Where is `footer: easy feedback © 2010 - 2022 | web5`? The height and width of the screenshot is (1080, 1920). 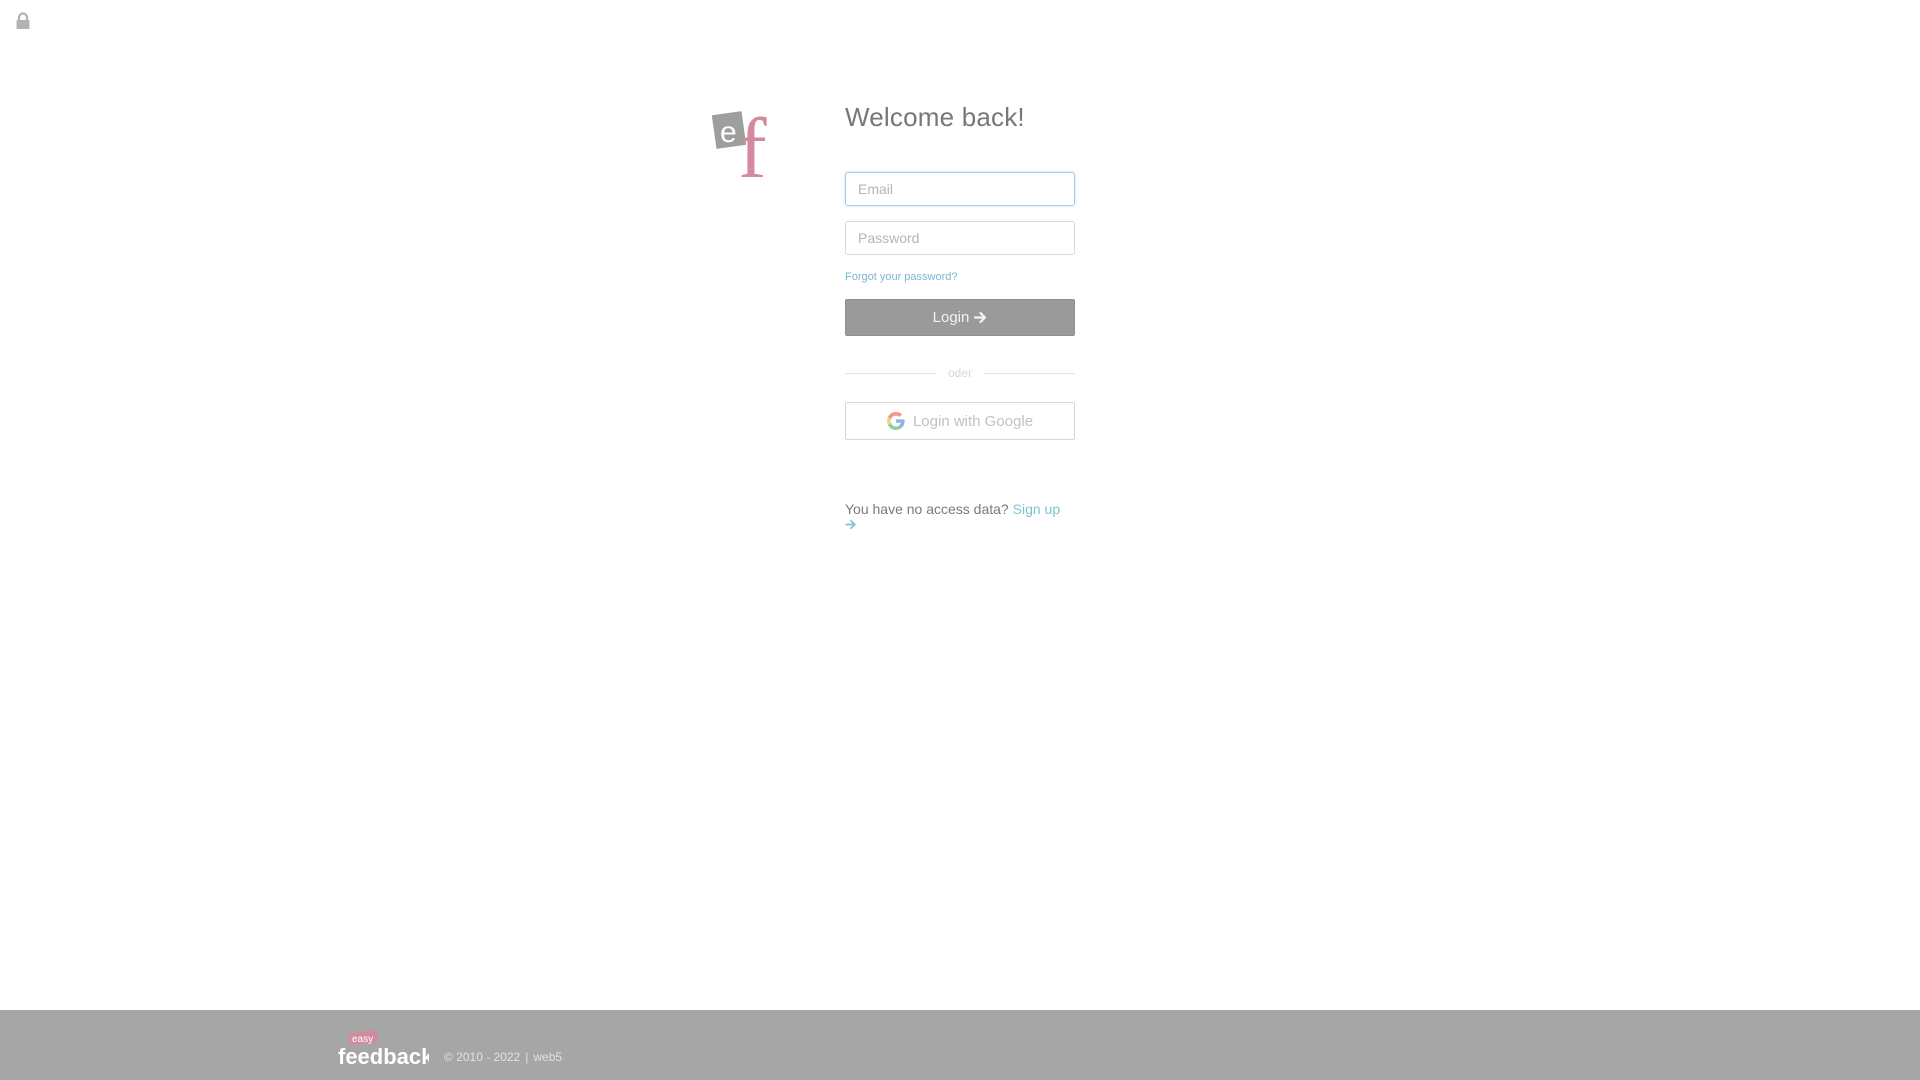
footer: easy feedback © 2010 - 2022 | web5 is located at coordinates (960, 1045).